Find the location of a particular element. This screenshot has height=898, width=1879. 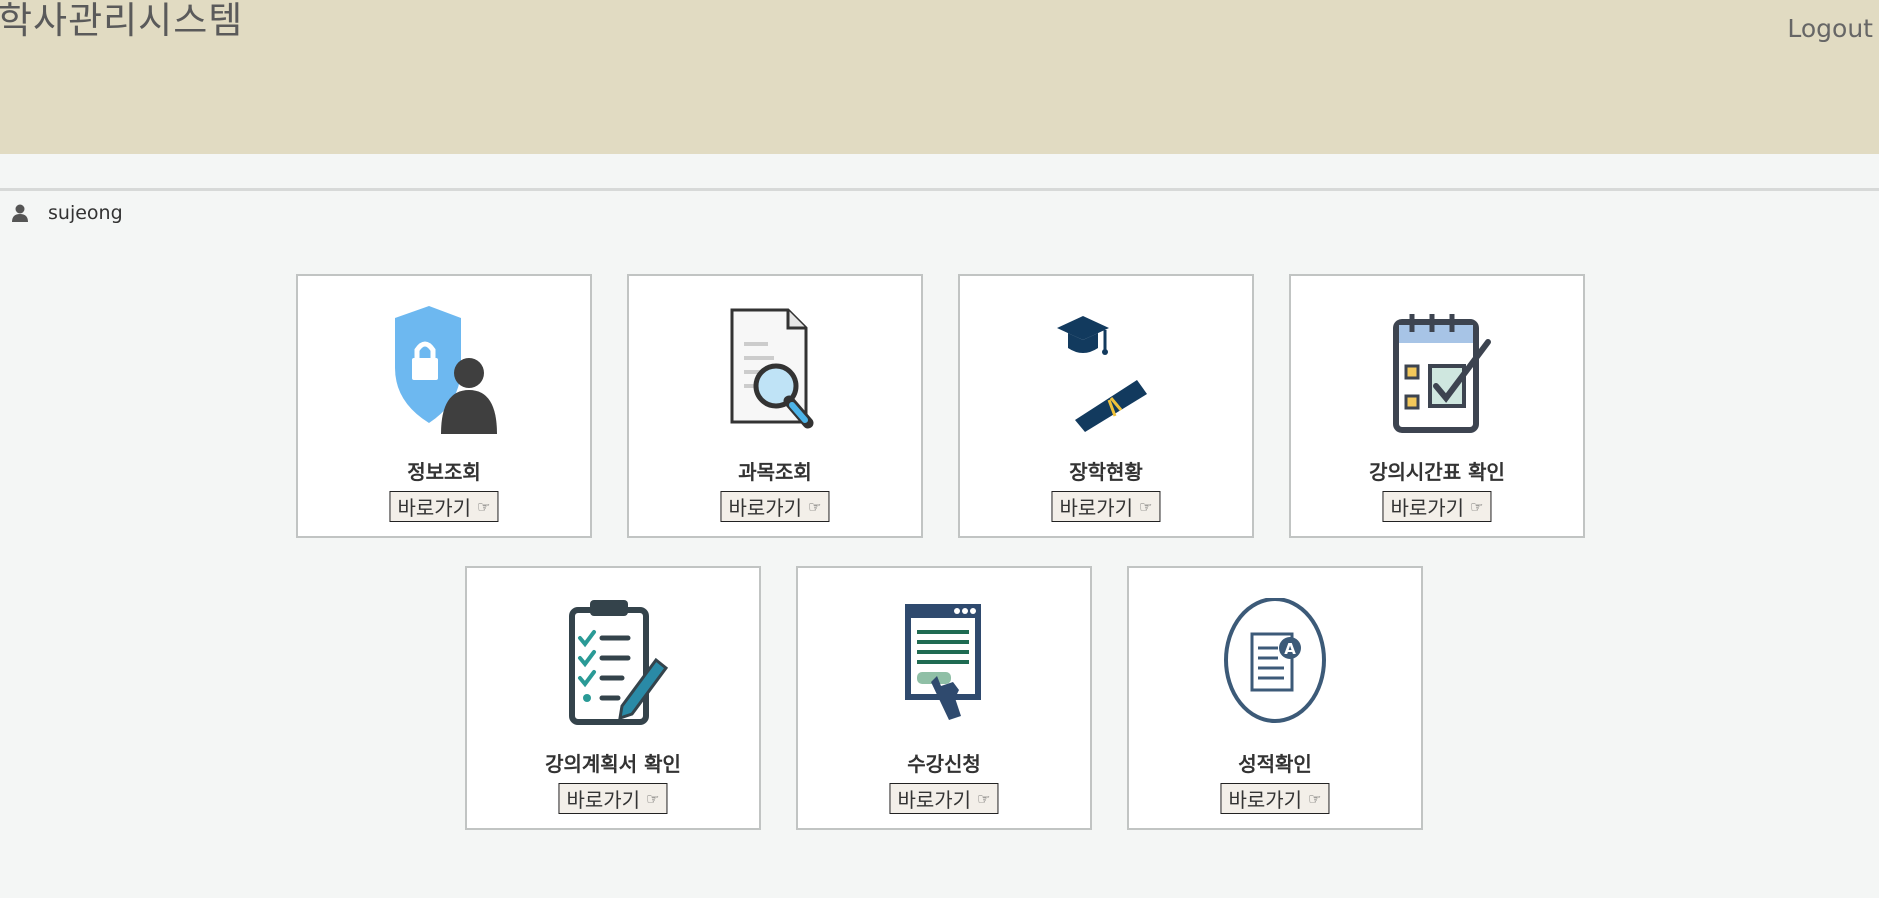

card-label: 장학현황 is located at coordinates (1106, 472).